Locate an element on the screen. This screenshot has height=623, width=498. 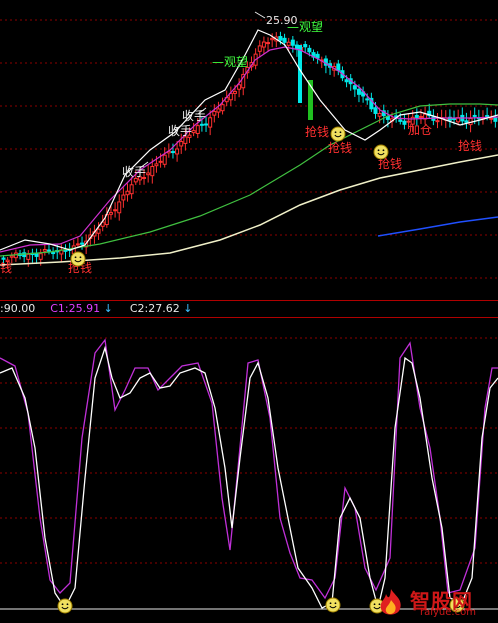
c0-value: :90.00 is located at coordinates (18, 308).